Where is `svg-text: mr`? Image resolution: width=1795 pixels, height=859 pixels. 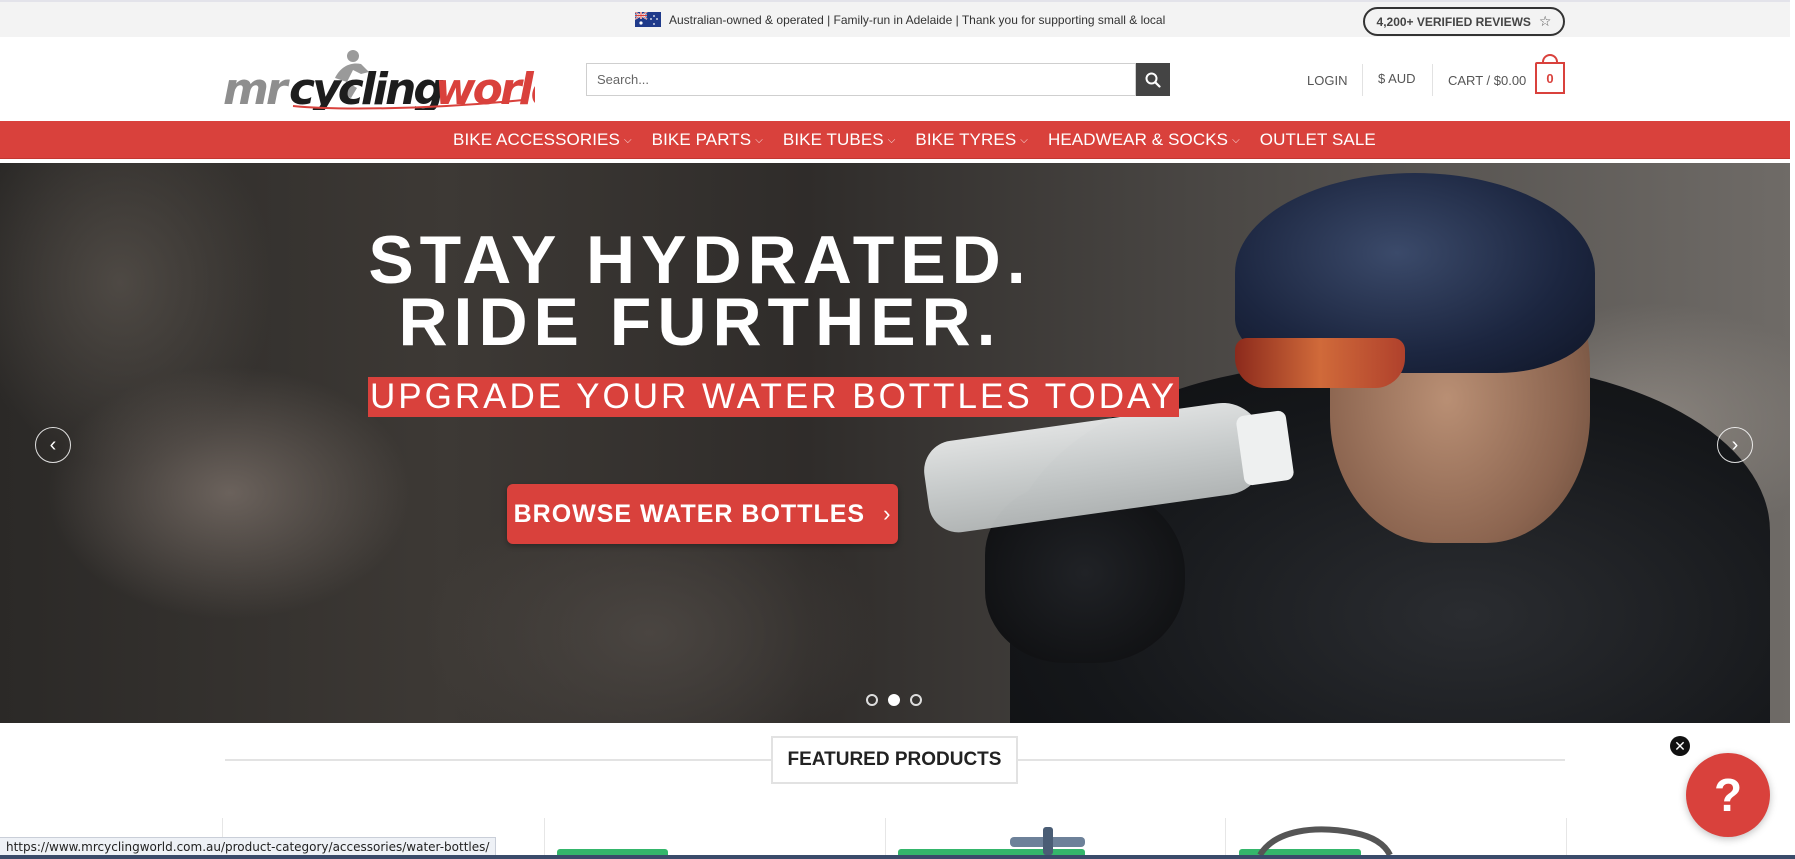 svg-text: mr is located at coordinates (256, 87).